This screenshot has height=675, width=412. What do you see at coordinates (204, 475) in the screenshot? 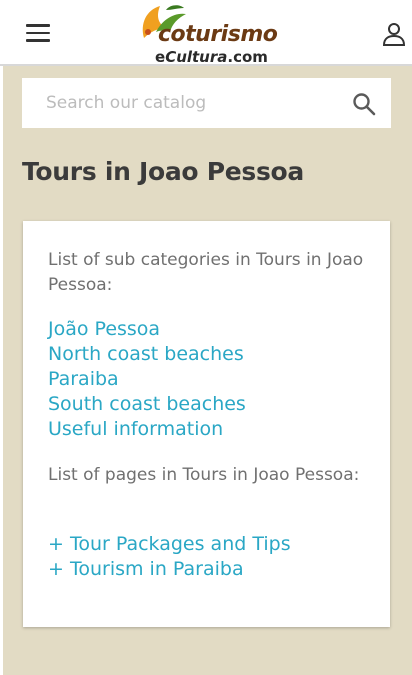
I see `pages-intro: List of pages in Tours in Joao Pessoa:` at bounding box center [204, 475].